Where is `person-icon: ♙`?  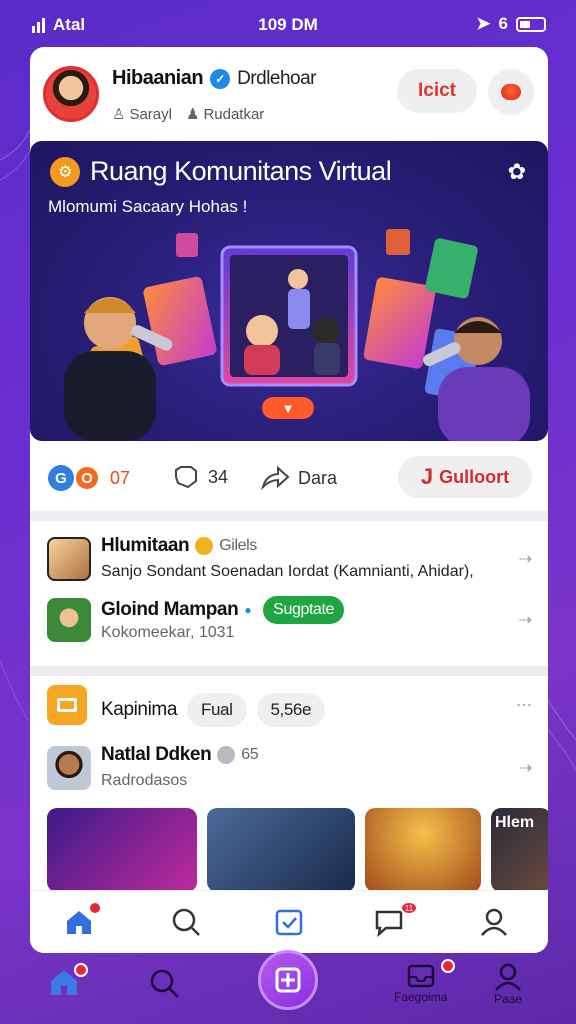
person-icon: ♙ is located at coordinates (119, 114).